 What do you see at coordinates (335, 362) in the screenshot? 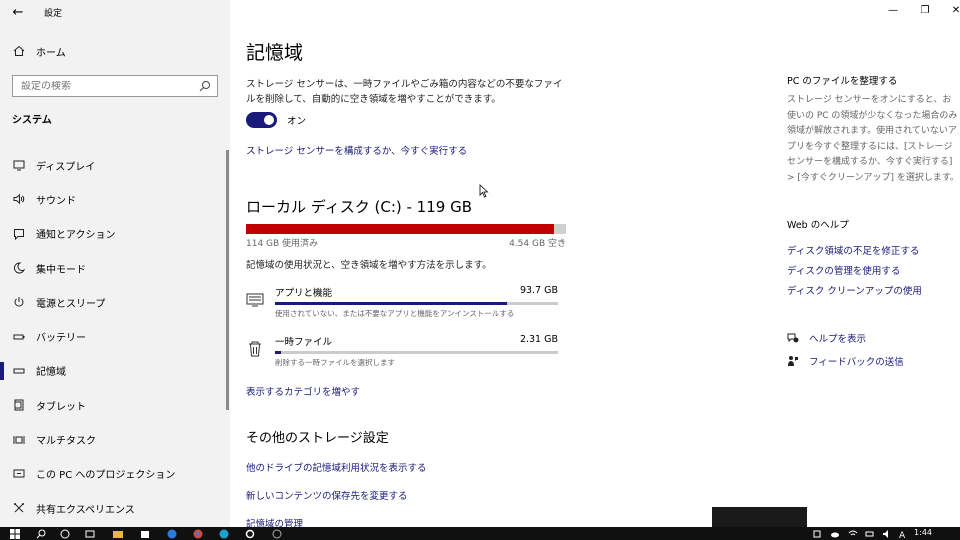
I see `category-subtitle: 削除する一時ファイルを選択します` at bounding box center [335, 362].